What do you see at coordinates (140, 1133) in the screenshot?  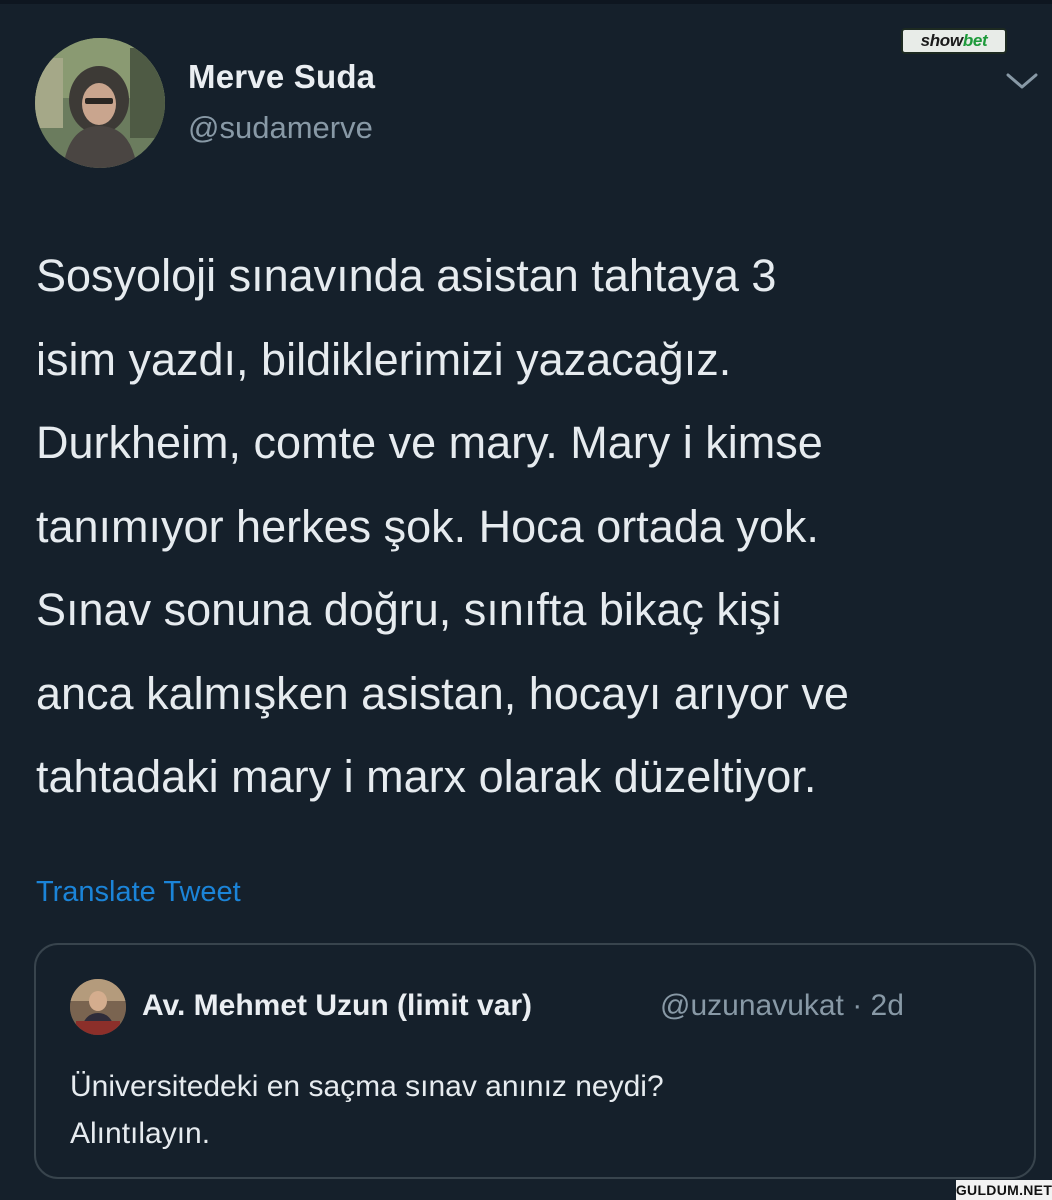 I see `quoted-text-line: Alıntılayın.` at bounding box center [140, 1133].